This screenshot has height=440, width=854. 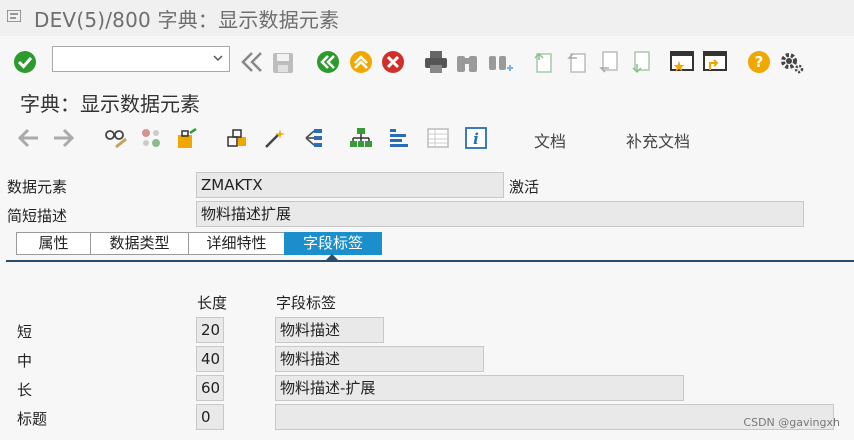 I want to click on check-object-icon, so click(x=187, y=137).